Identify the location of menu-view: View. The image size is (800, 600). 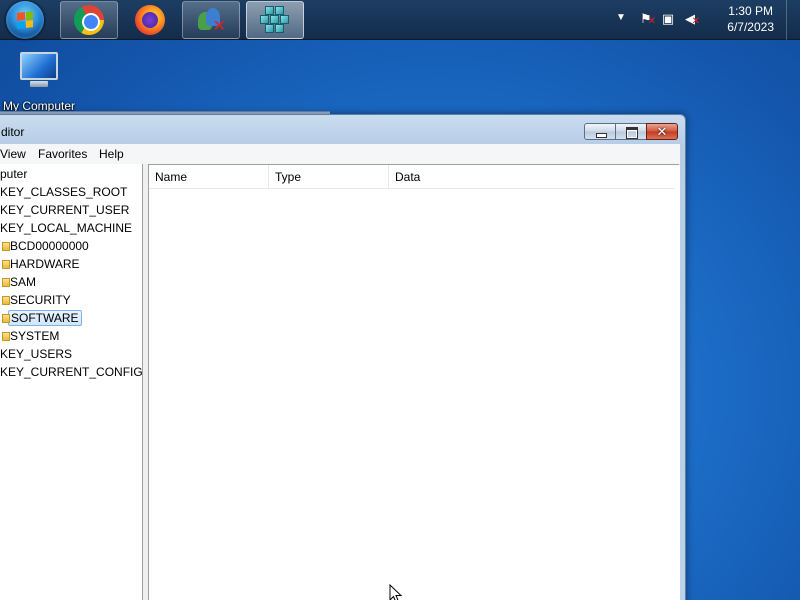
(13, 154).